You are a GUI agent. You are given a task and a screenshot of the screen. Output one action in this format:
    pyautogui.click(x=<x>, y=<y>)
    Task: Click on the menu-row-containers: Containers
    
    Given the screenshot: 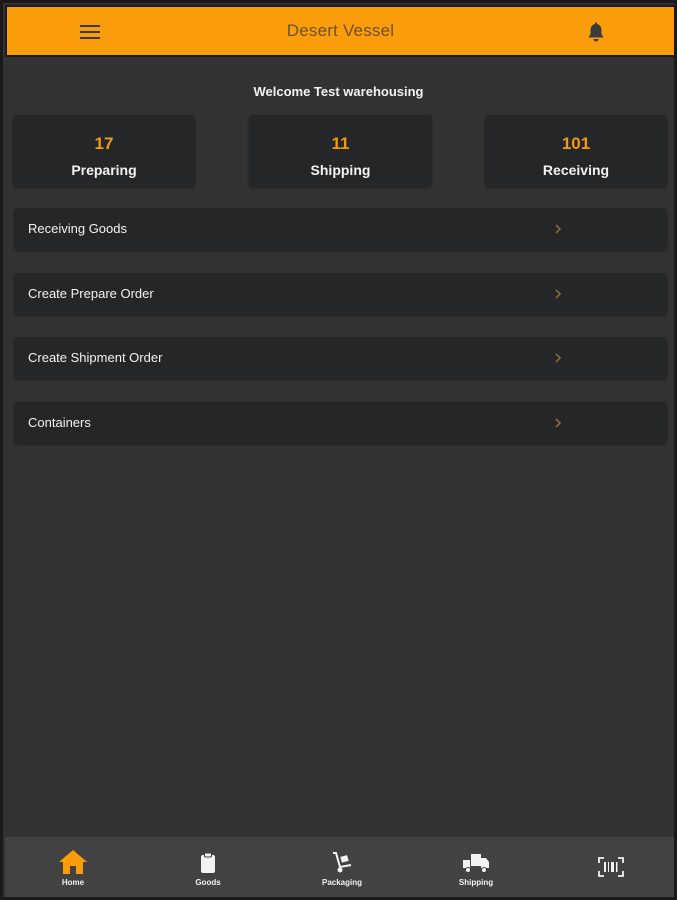 What is the action you would take?
    pyautogui.click(x=340, y=423)
    